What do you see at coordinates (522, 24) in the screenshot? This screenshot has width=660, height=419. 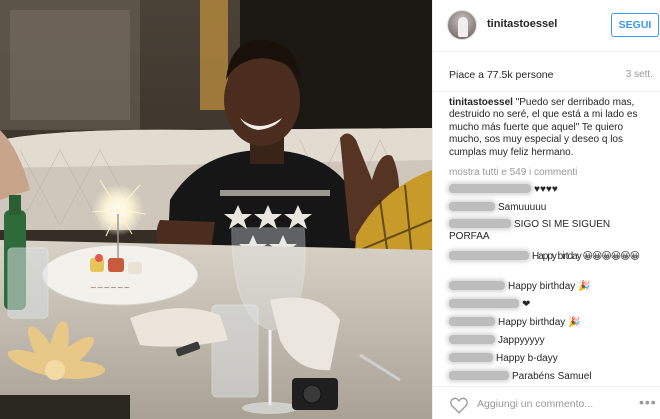 I see `username-link: tinitastoessel` at bounding box center [522, 24].